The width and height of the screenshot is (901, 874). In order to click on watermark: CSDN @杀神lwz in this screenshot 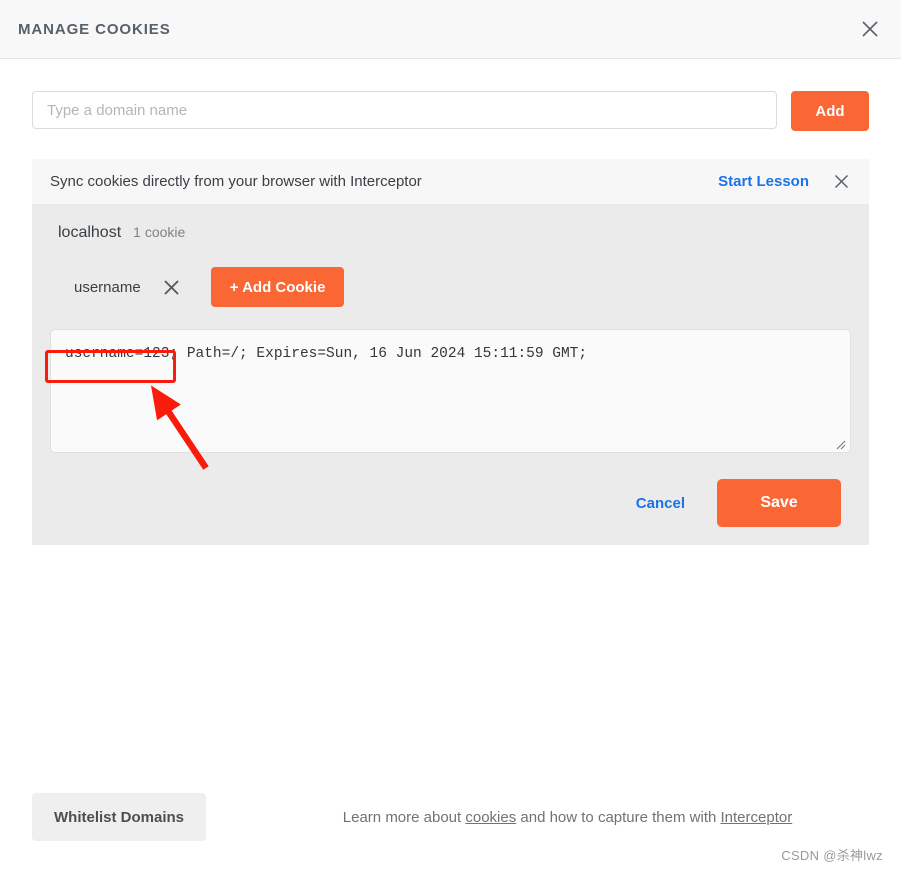, I will do `click(832, 855)`.